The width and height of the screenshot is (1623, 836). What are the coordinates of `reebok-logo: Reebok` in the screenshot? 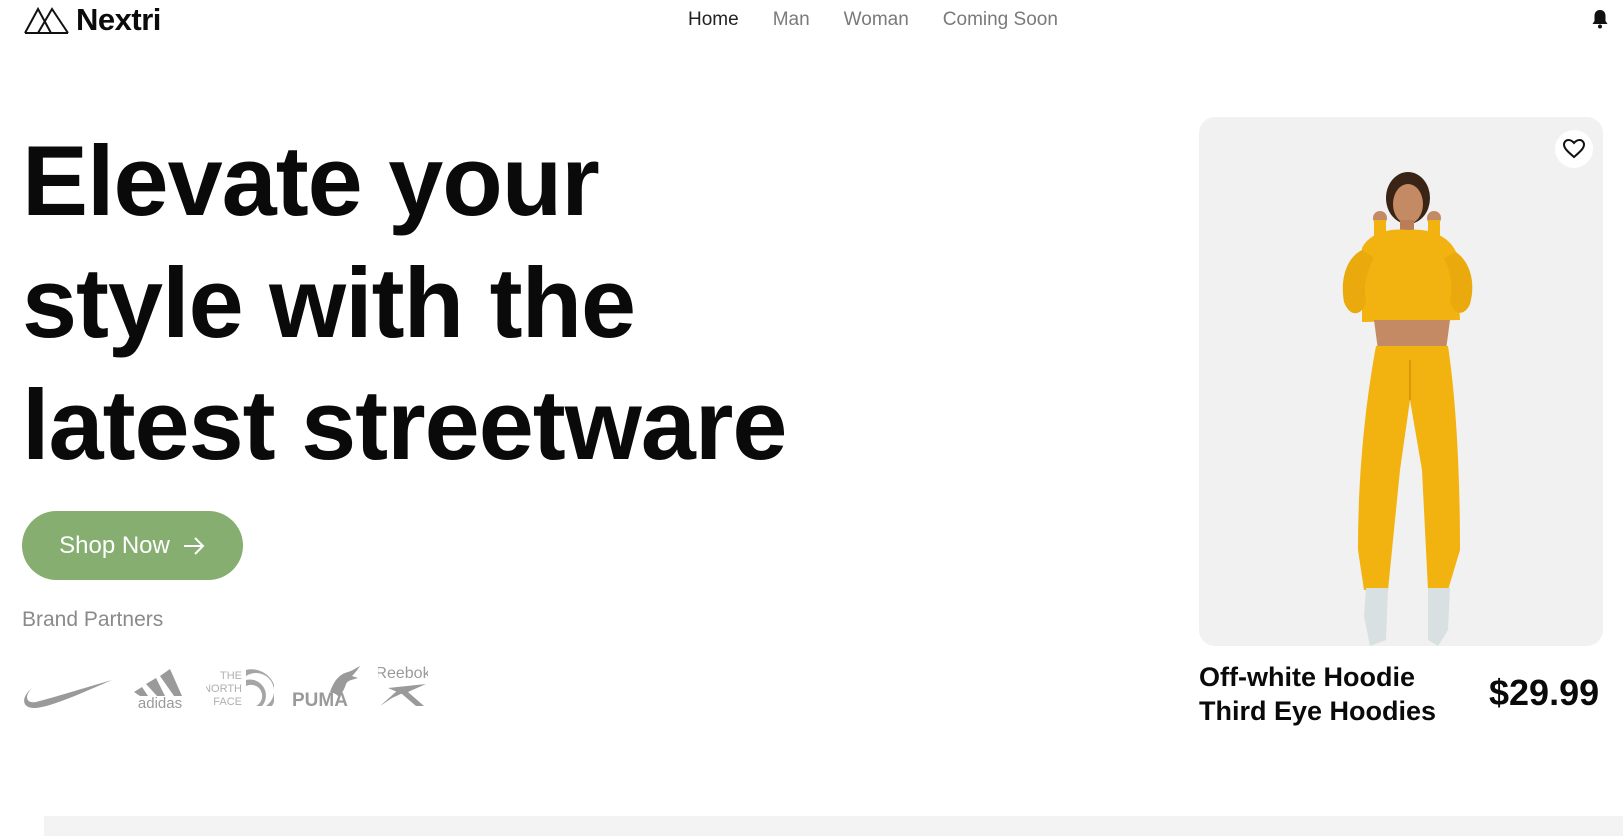 It's located at (403, 686).